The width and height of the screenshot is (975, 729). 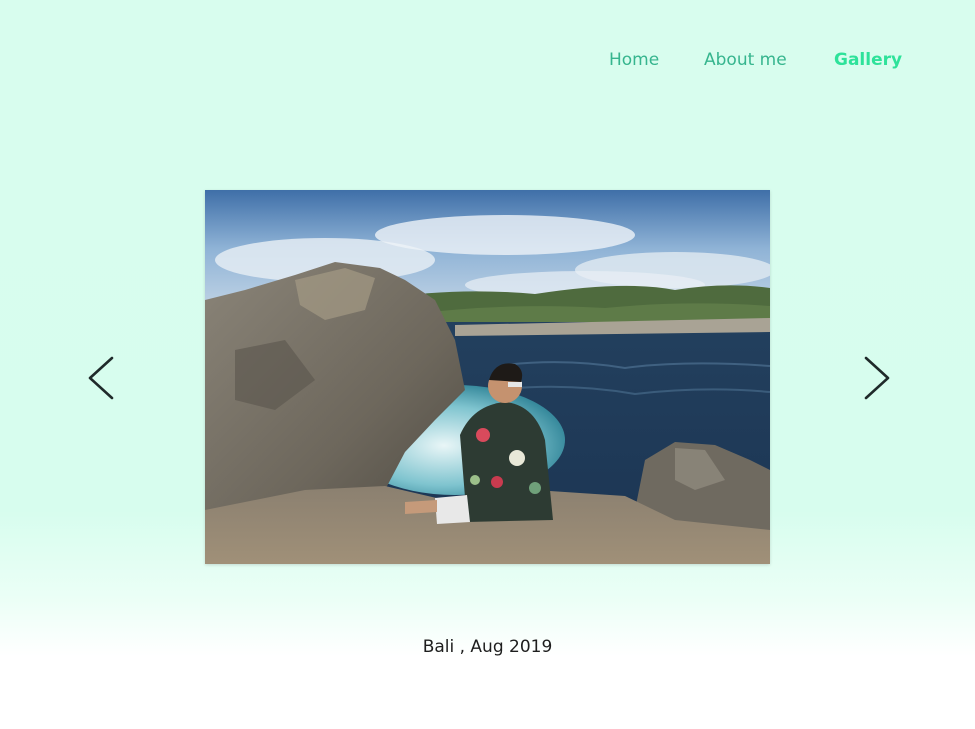 I want to click on chevron-right-icon, so click(x=877, y=378).